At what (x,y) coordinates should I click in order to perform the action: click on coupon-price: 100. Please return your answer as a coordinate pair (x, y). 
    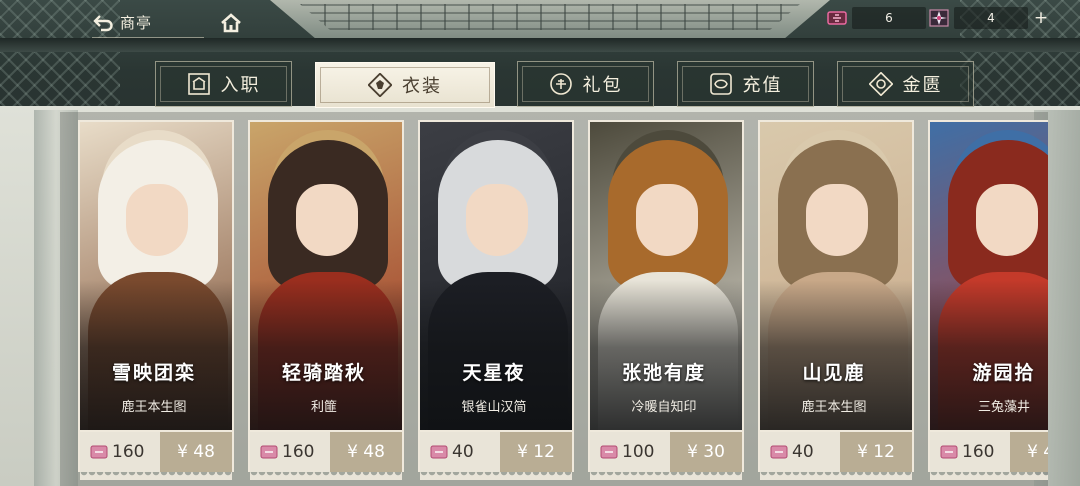
    Looking at the image, I should click on (638, 452).